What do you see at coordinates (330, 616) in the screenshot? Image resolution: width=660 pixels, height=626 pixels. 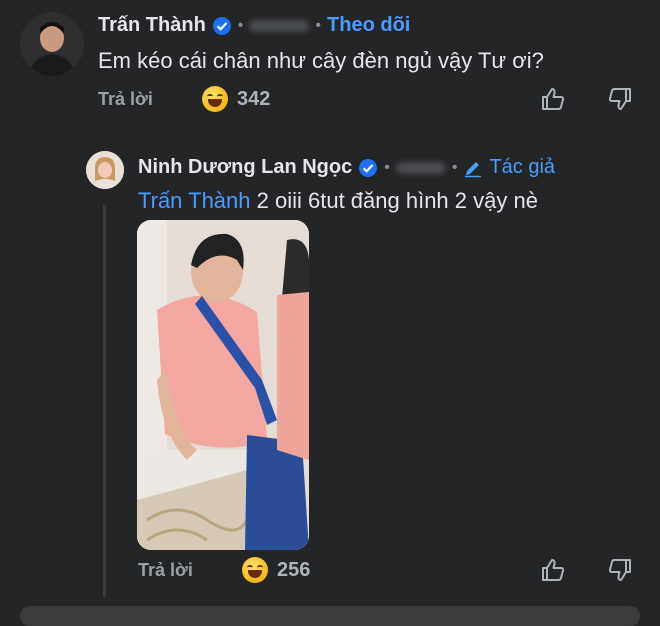 I see `comment-composer-edge` at bounding box center [330, 616].